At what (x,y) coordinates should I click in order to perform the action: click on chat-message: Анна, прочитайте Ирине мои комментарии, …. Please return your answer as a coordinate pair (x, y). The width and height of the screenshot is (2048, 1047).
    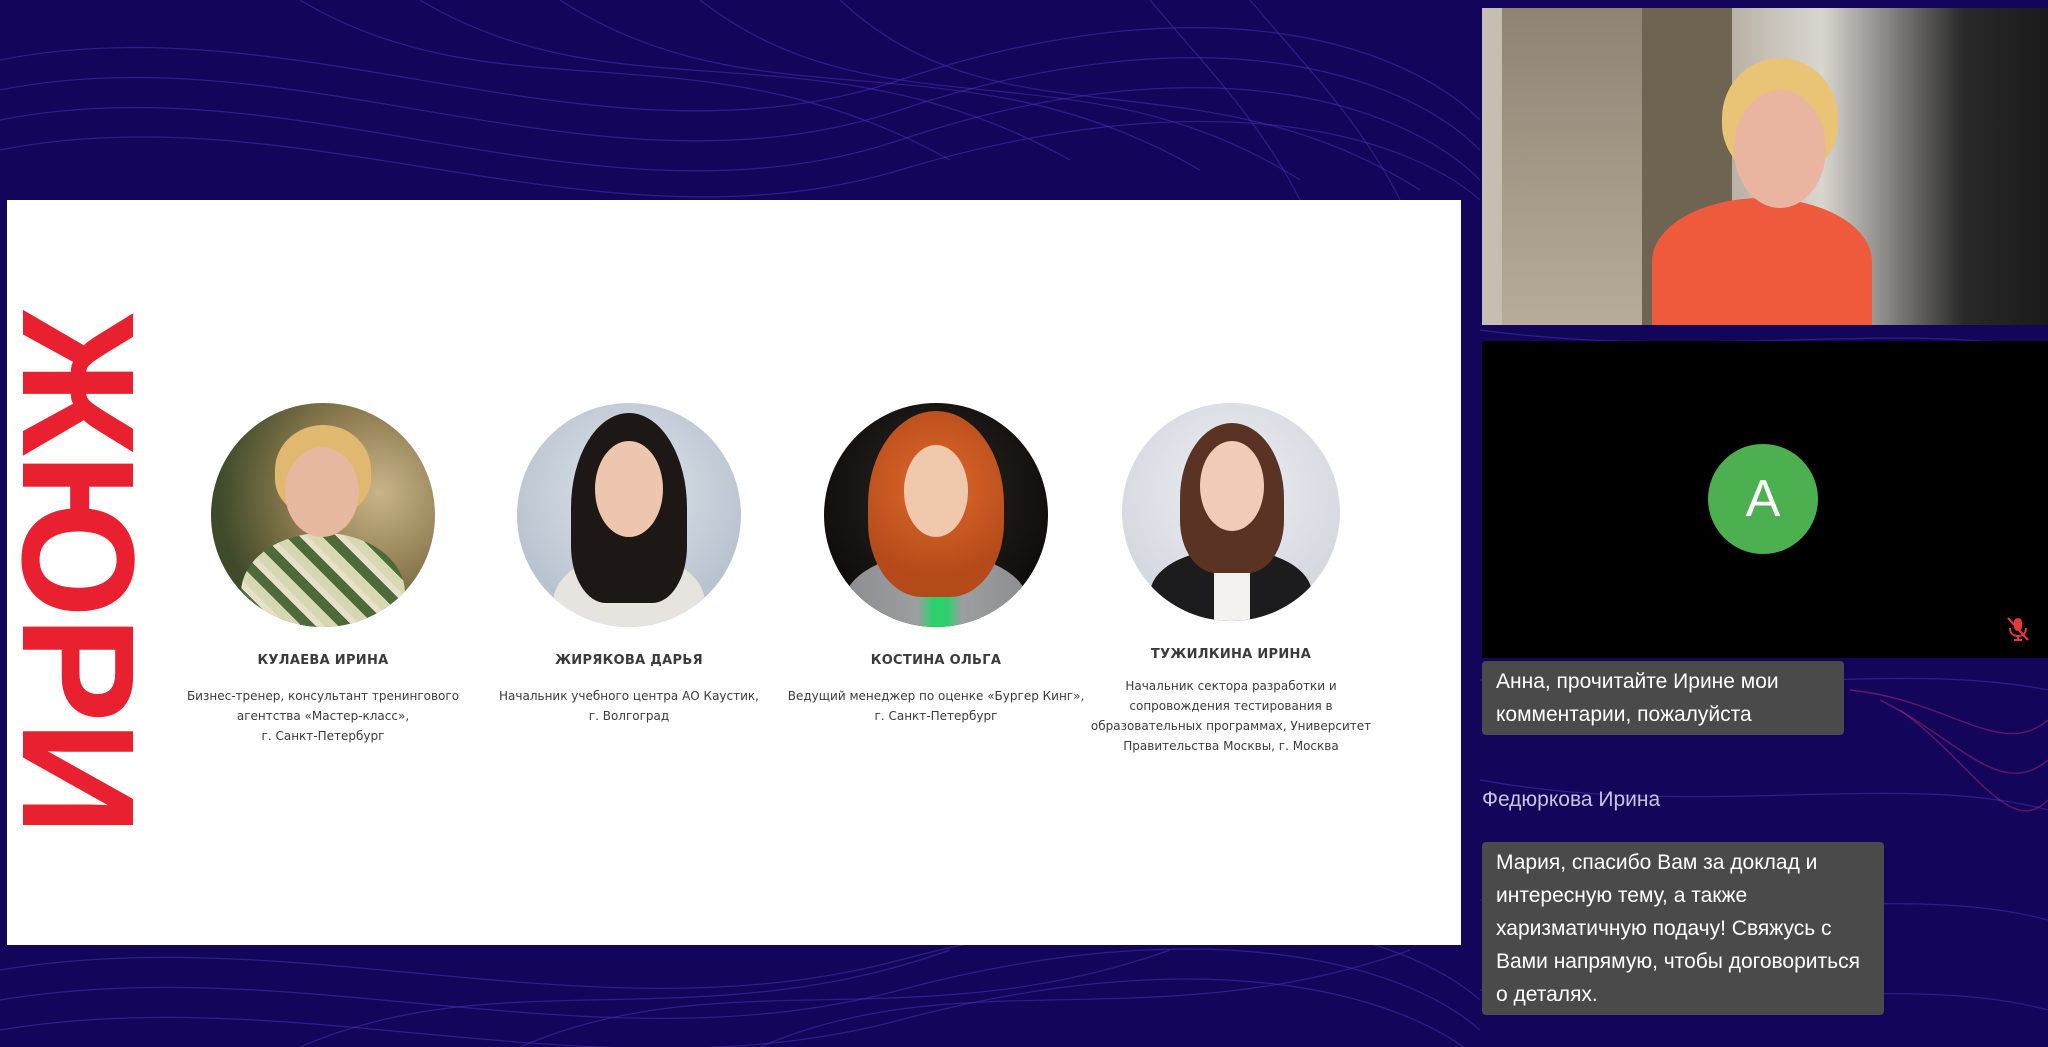
    Looking at the image, I should click on (1663, 698).